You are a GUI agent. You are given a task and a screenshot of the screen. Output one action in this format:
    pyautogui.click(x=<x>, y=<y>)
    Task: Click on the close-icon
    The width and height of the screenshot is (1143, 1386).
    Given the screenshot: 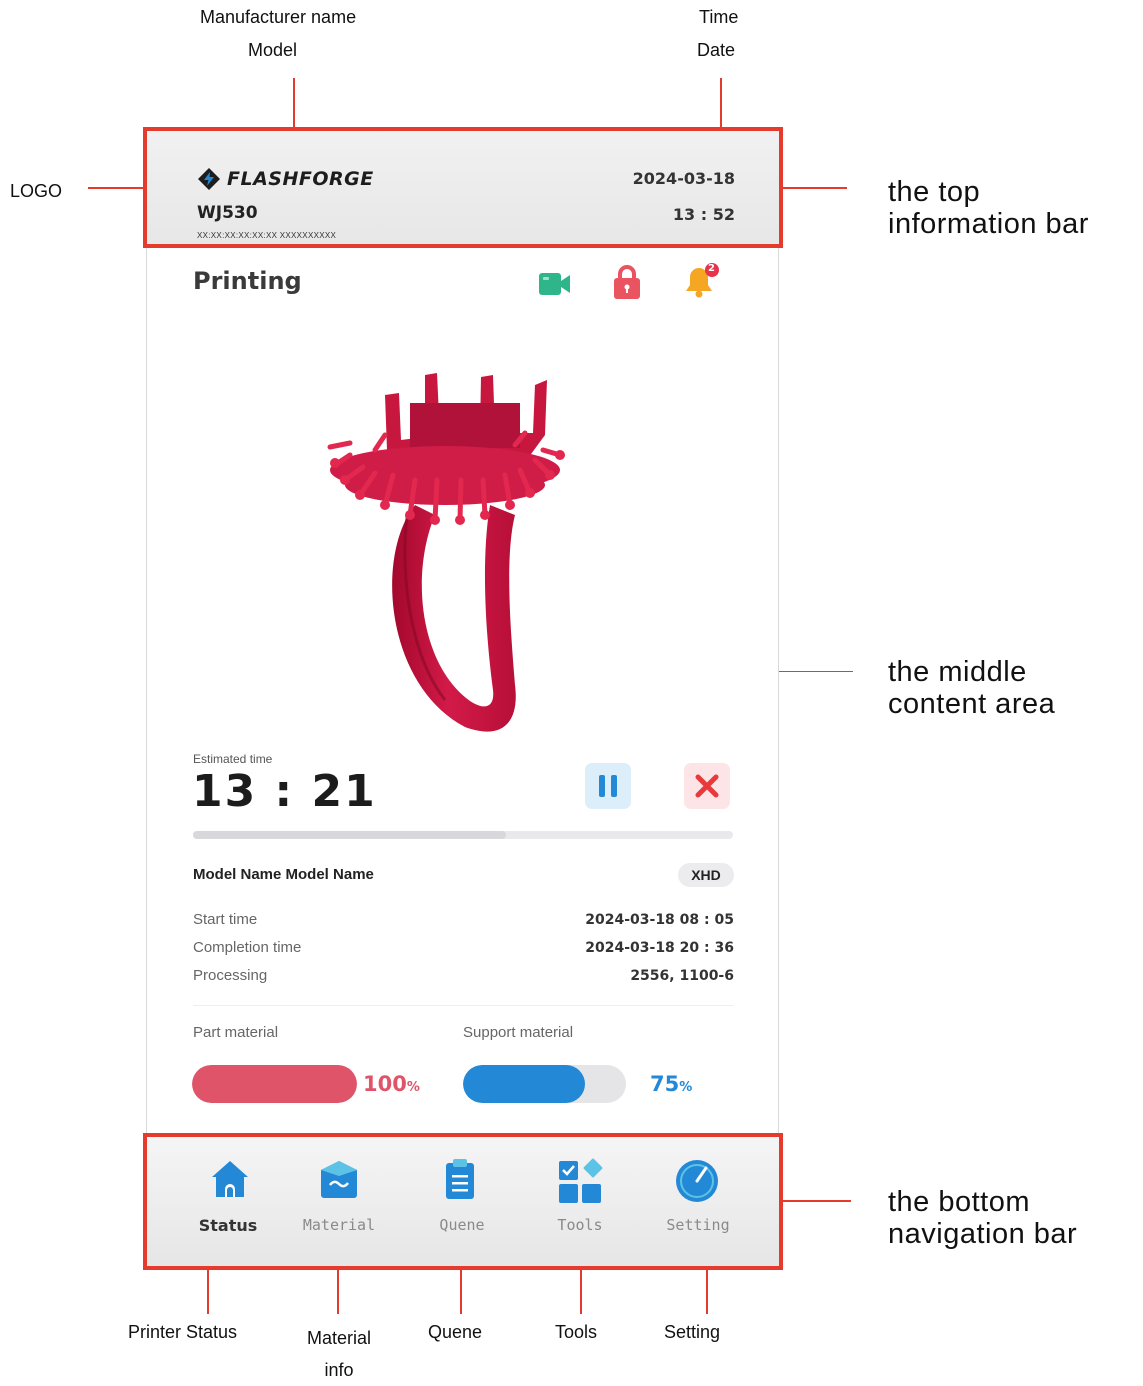 What is the action you would take?
    pyautogui.click(x=707, y=786)
    